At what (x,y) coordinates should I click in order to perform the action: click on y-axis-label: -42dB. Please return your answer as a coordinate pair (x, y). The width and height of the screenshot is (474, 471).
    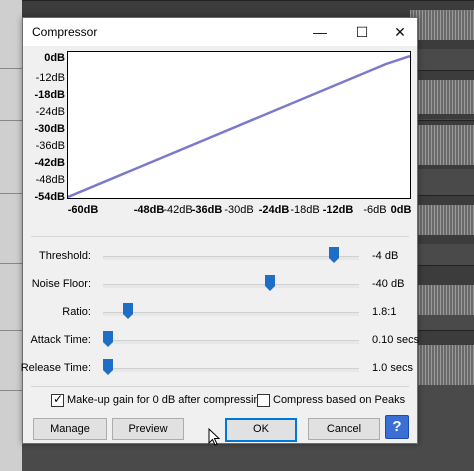
    Looking at the image, I should click on (49, 163).